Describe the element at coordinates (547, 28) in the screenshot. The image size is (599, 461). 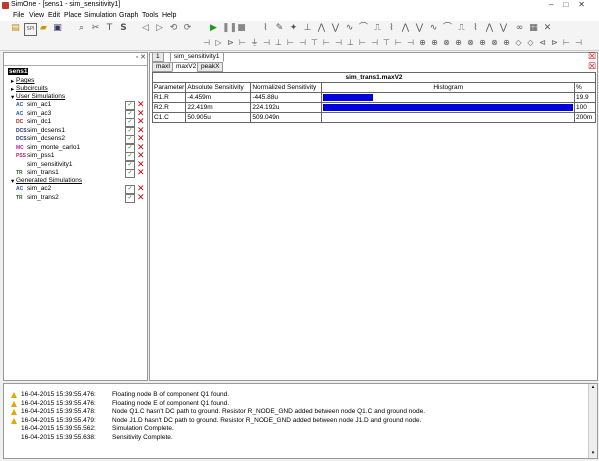
I see `close-icon: ✕` at that location.